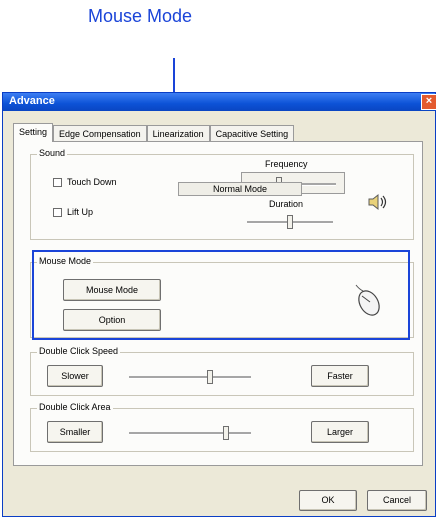 The height and width of the screenshot is (517, 436). I want to click on double-click-area-slider-thumb, so click(226, 433).